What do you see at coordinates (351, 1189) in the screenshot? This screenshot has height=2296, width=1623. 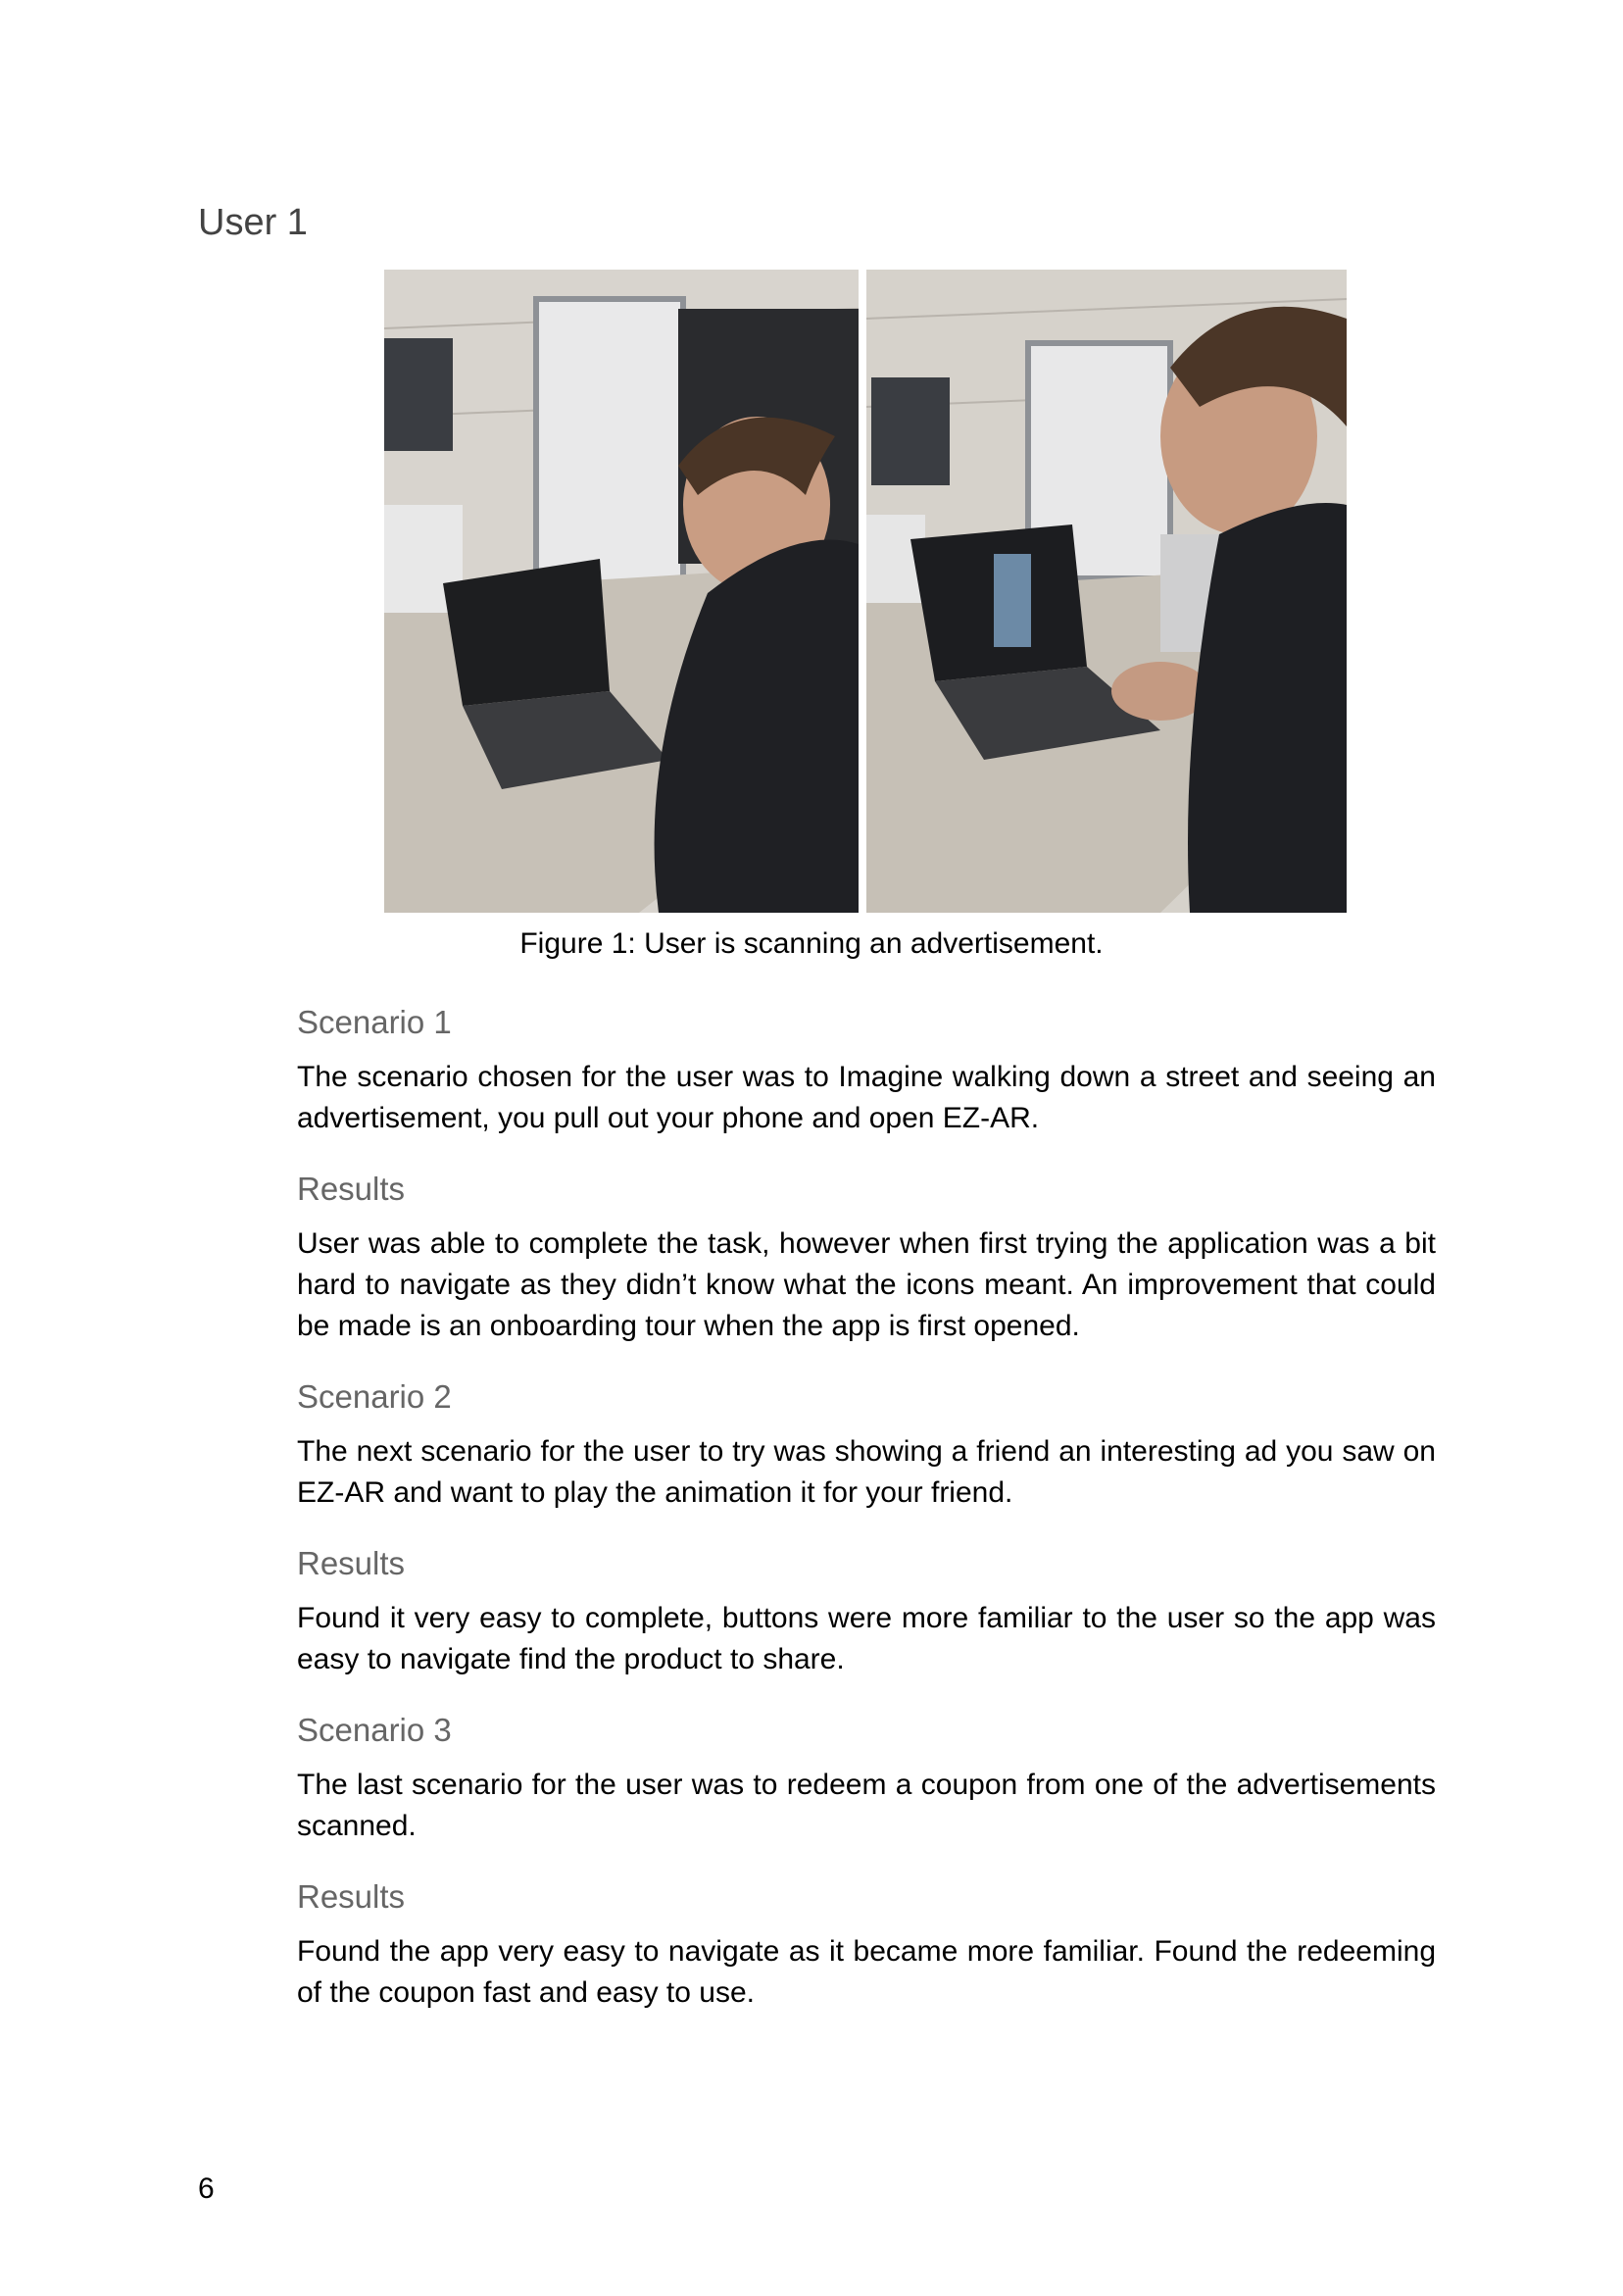 I see `section-heading-results-1: Results` at bounding box center [351, 1189].